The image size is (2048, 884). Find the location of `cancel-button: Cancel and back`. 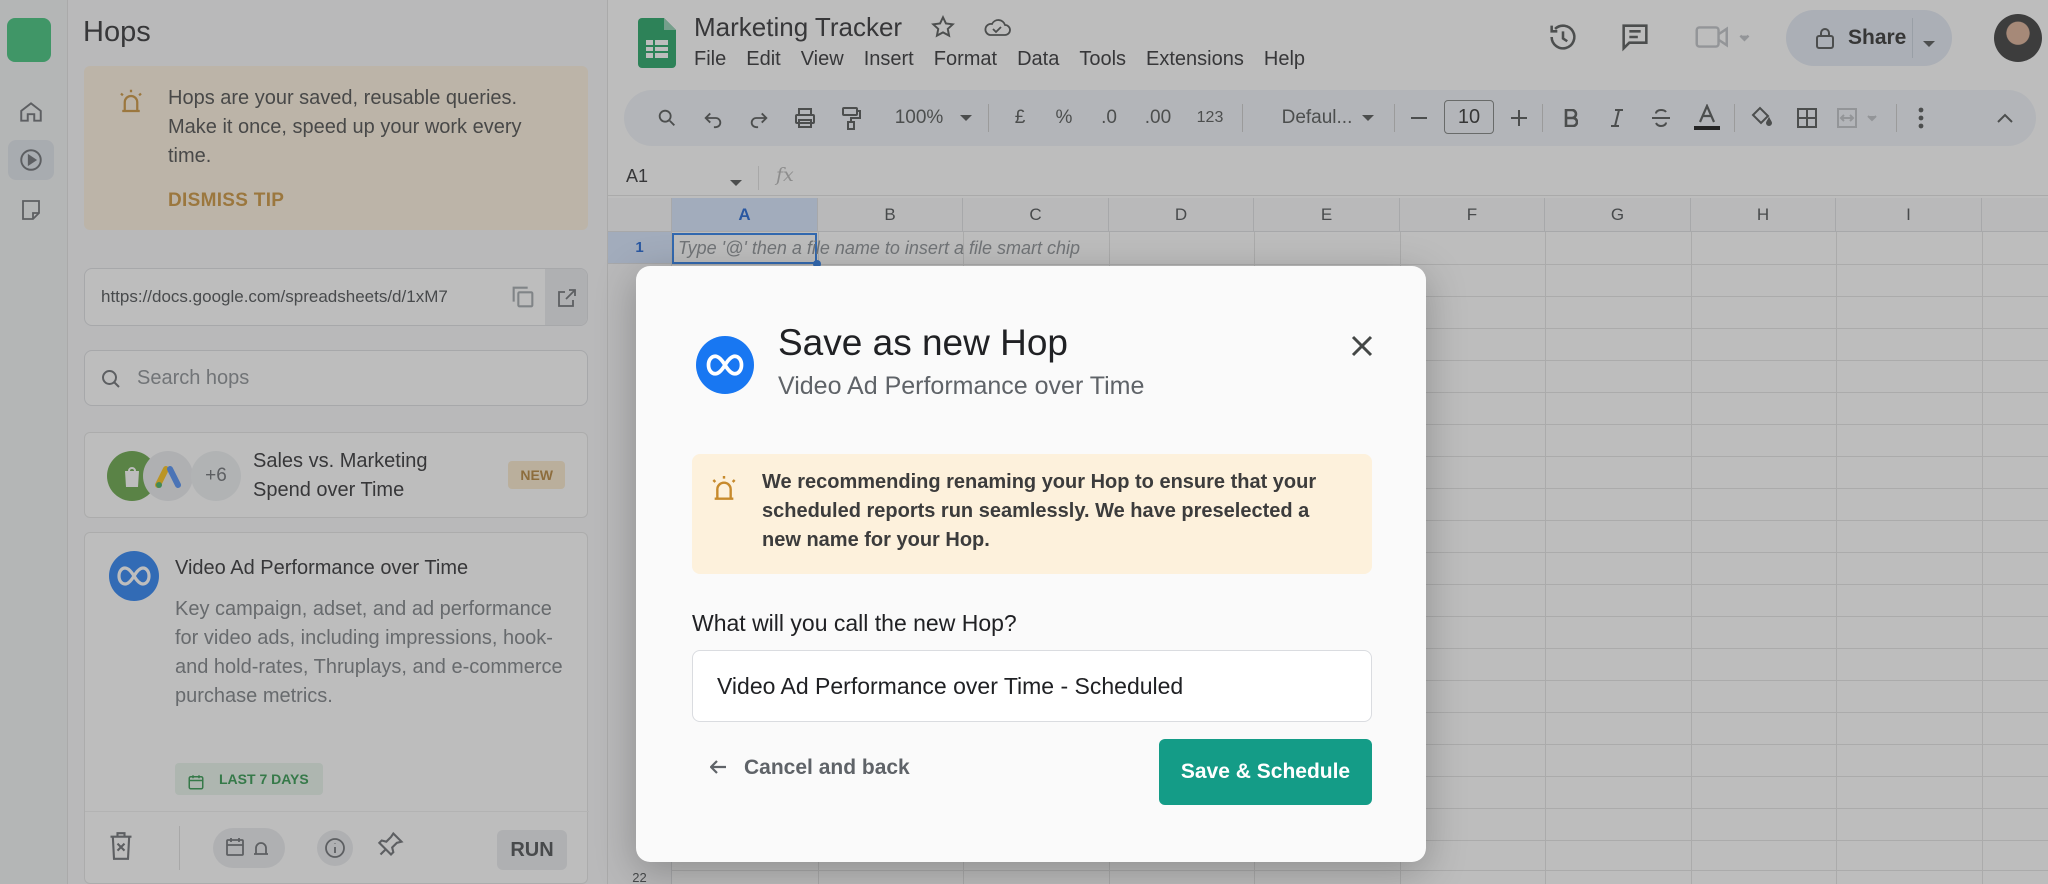

cancel-button: Cancel and back is located at coordinates (809, 768).